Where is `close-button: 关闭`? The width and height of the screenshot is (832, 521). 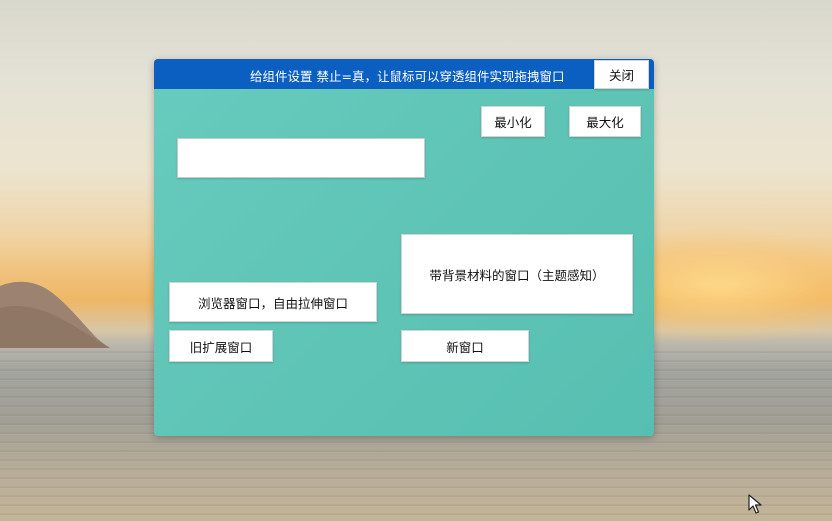
close-button: 关闭 is located at coordinates (621, 74).